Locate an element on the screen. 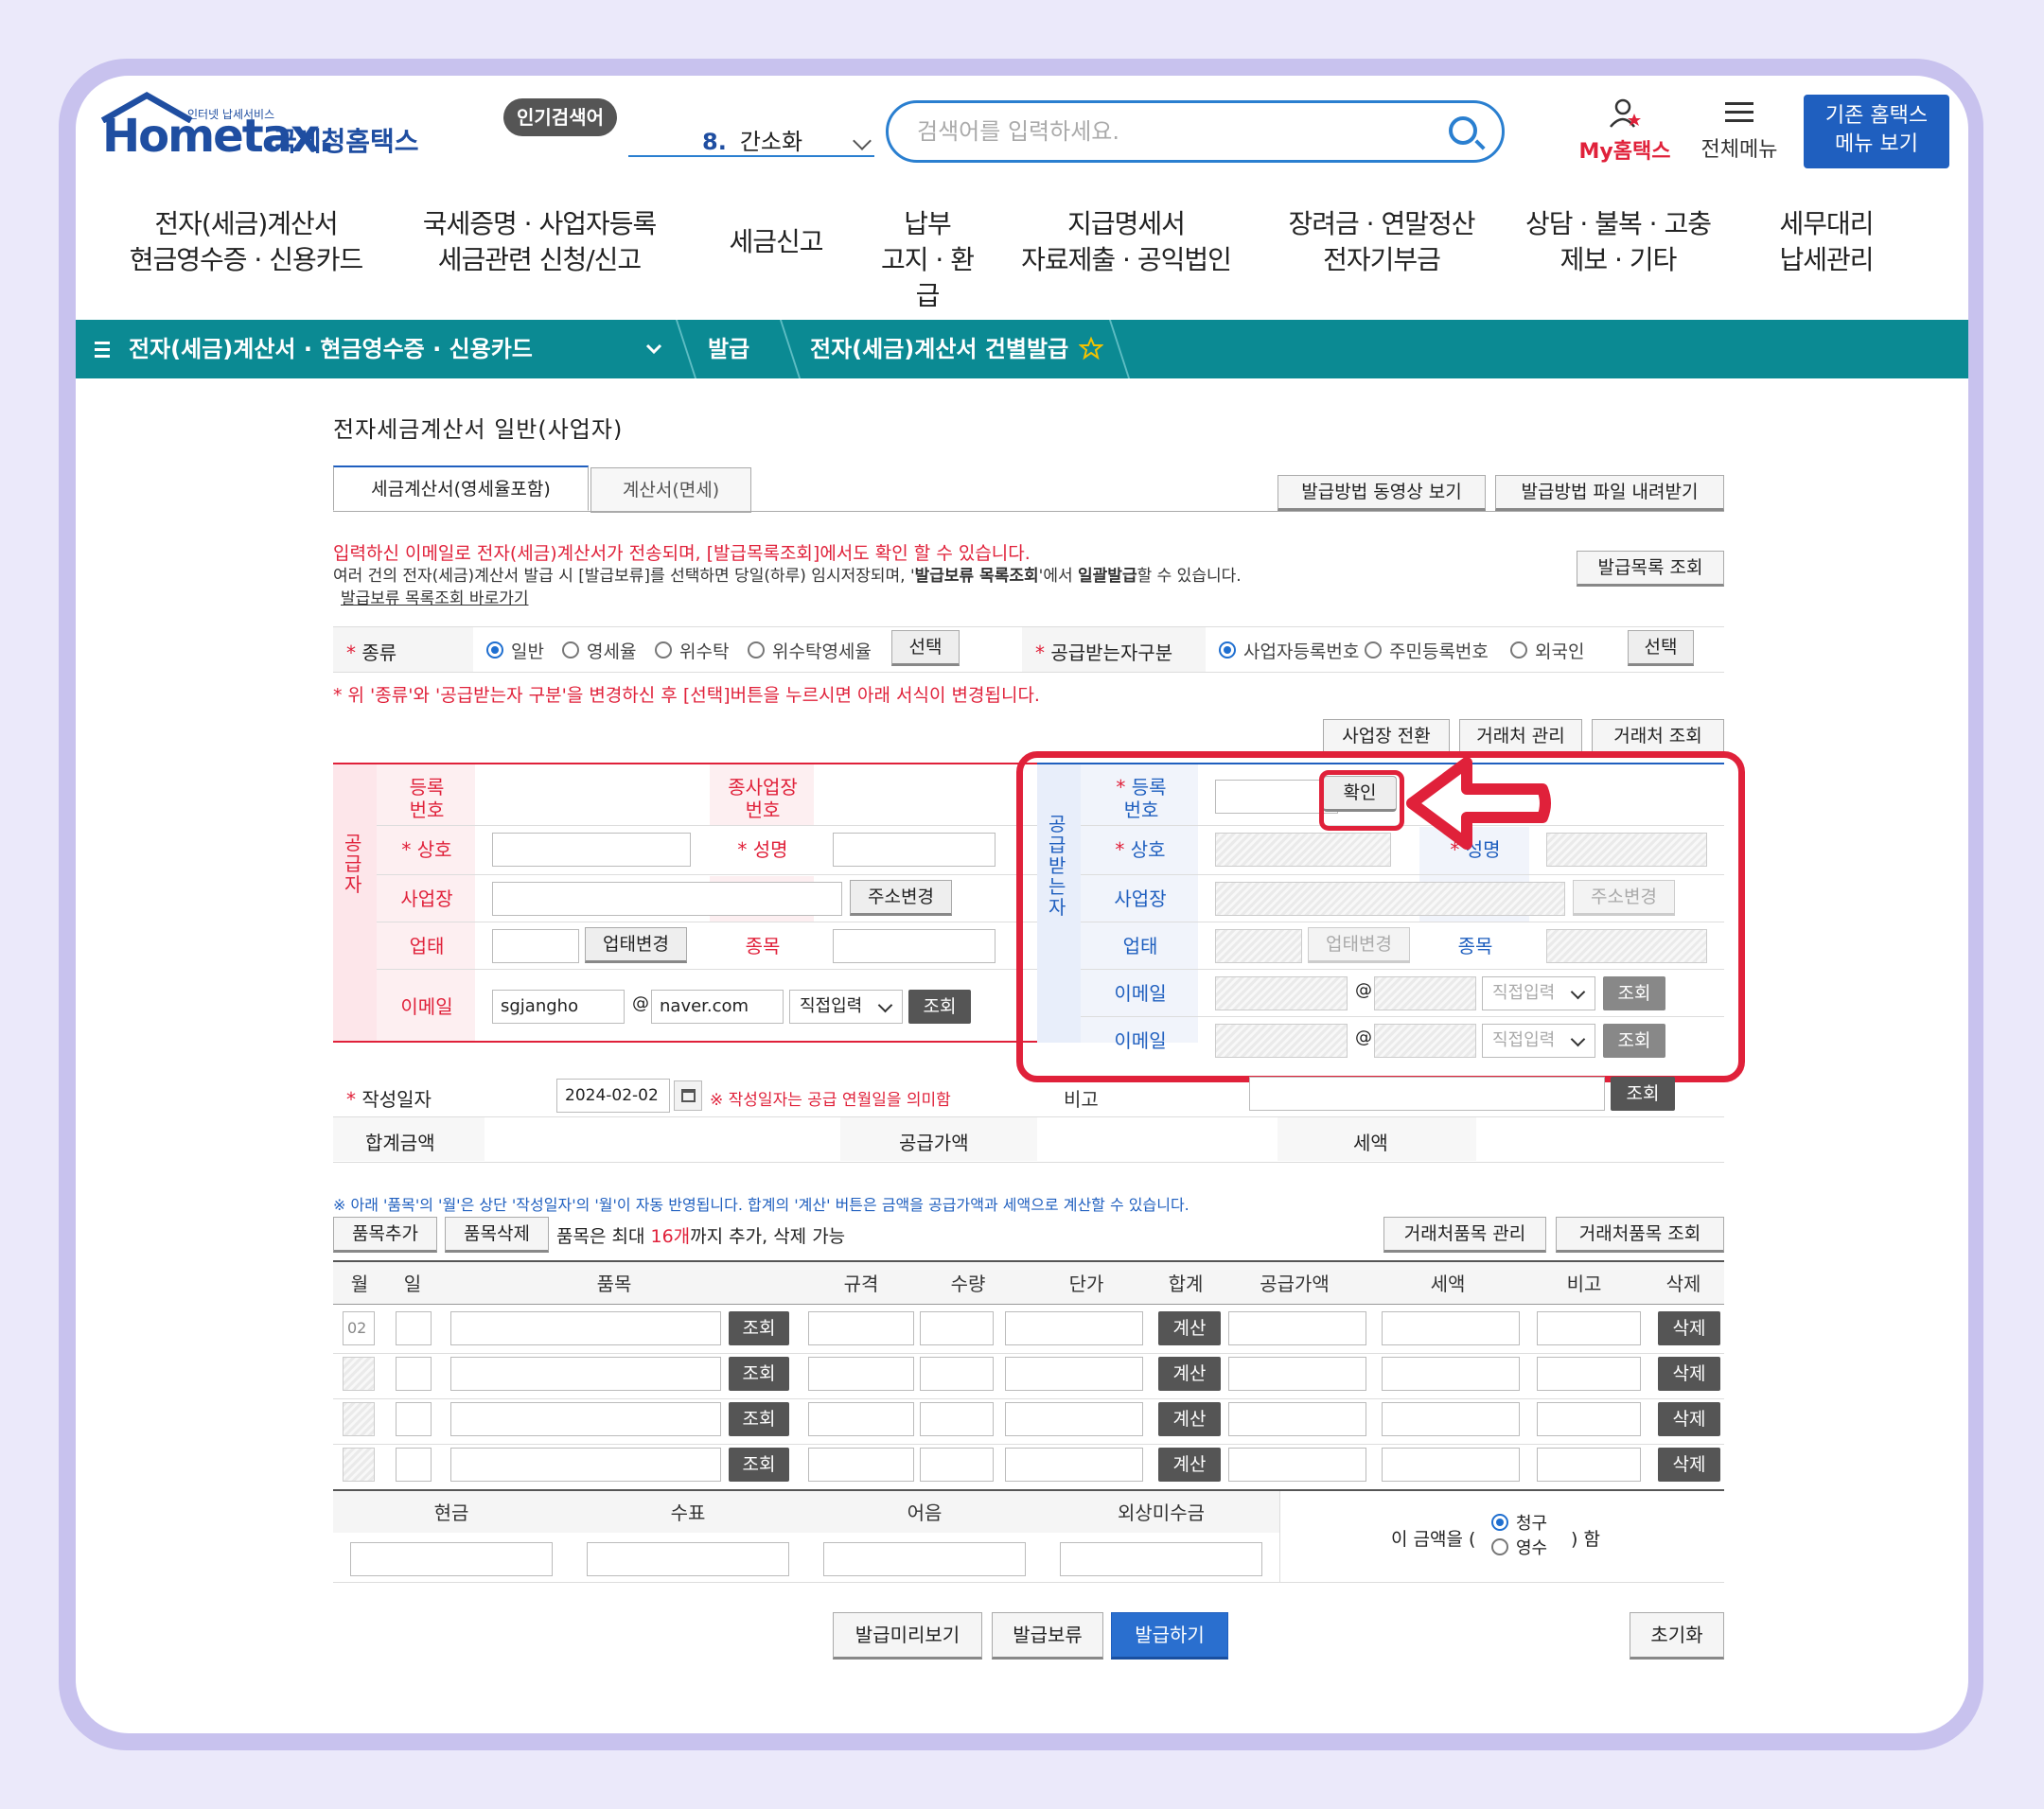 The image size is (2044, 1809). gnb-einvoice: 전자(세금)계산서 현금영수증 · 신용카드 is located at coordinates (246, 242).